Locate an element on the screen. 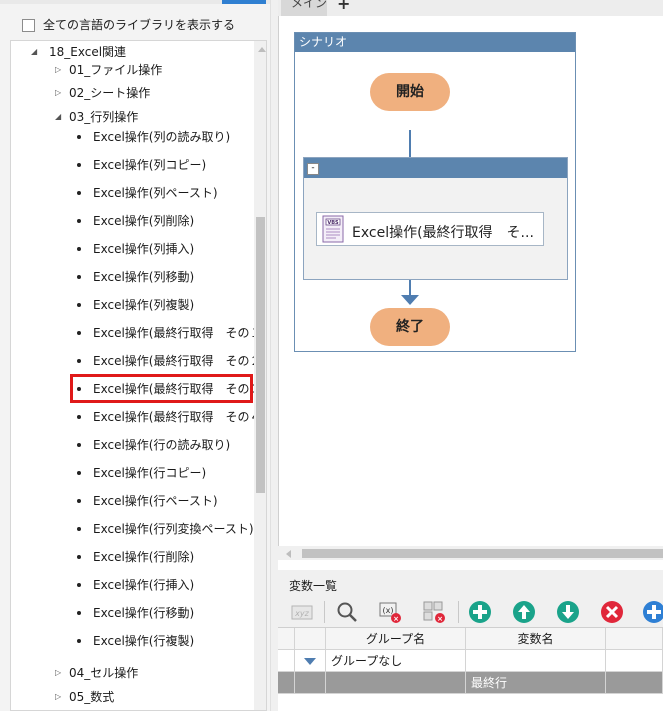 This screenshot has height=711, width=663. tab-main: メイン is located at coordinates (304, 8).